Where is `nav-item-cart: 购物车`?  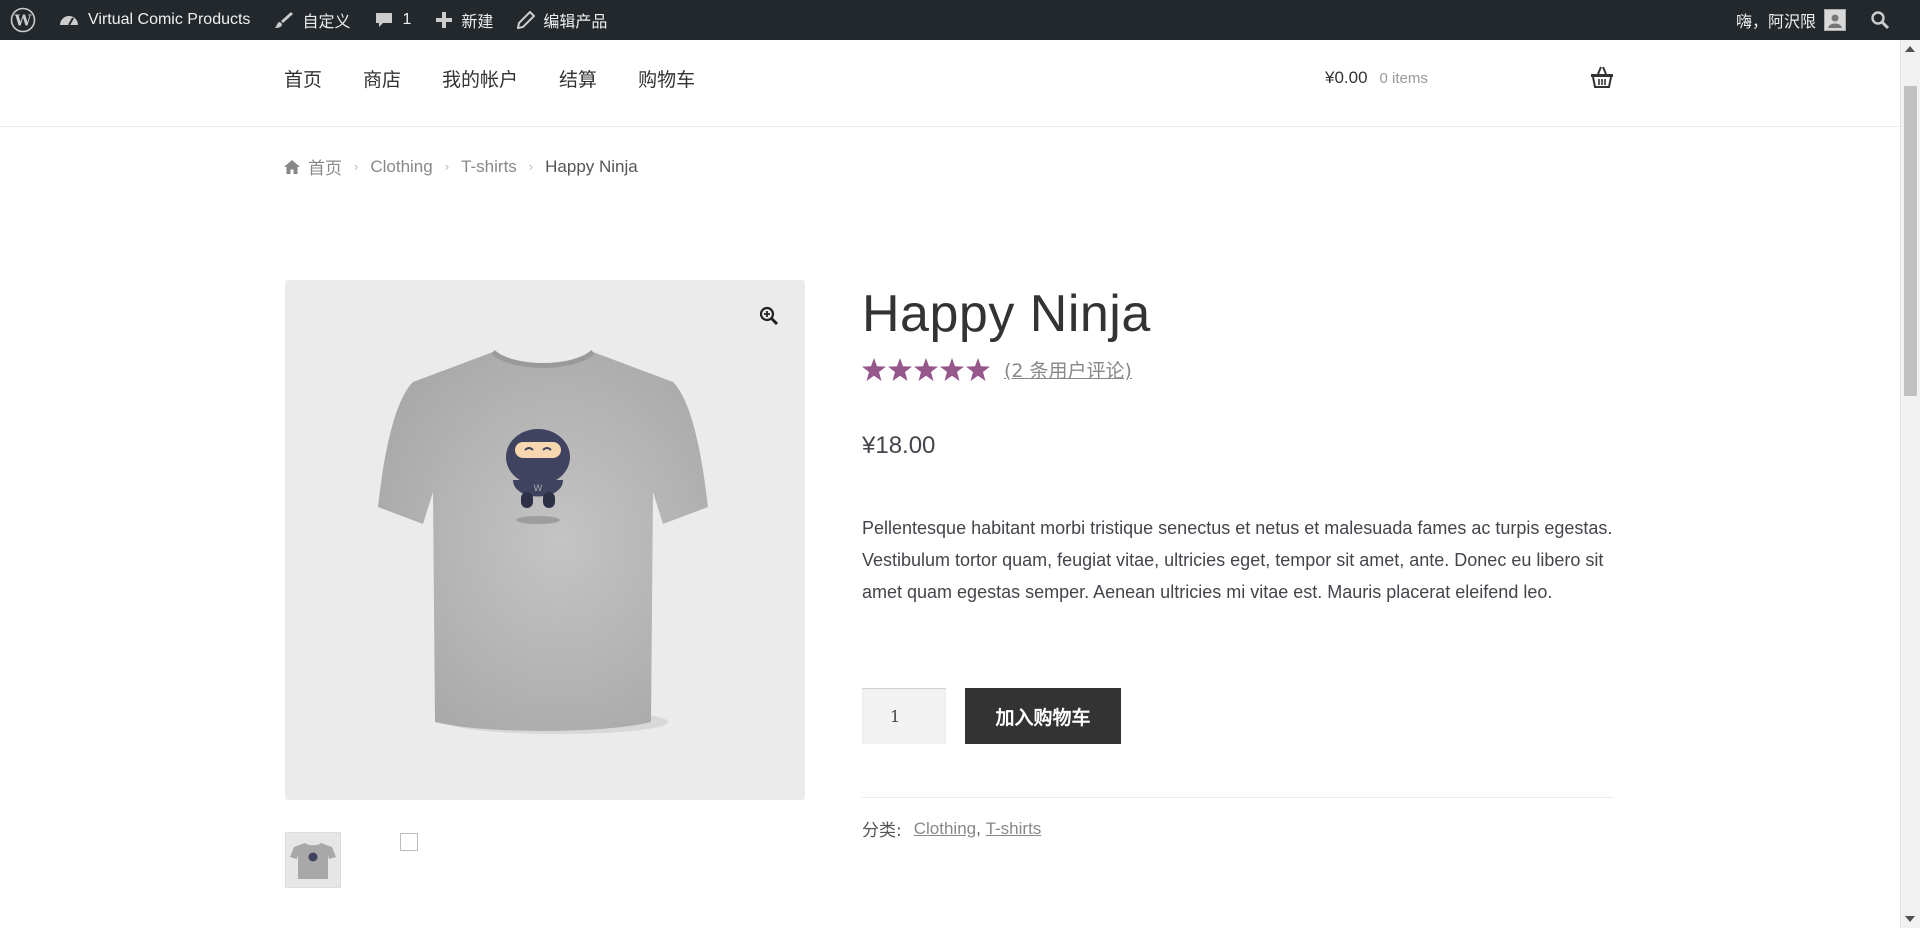 nav-item-cart: 购物车 is located at coordinates (666, 78).